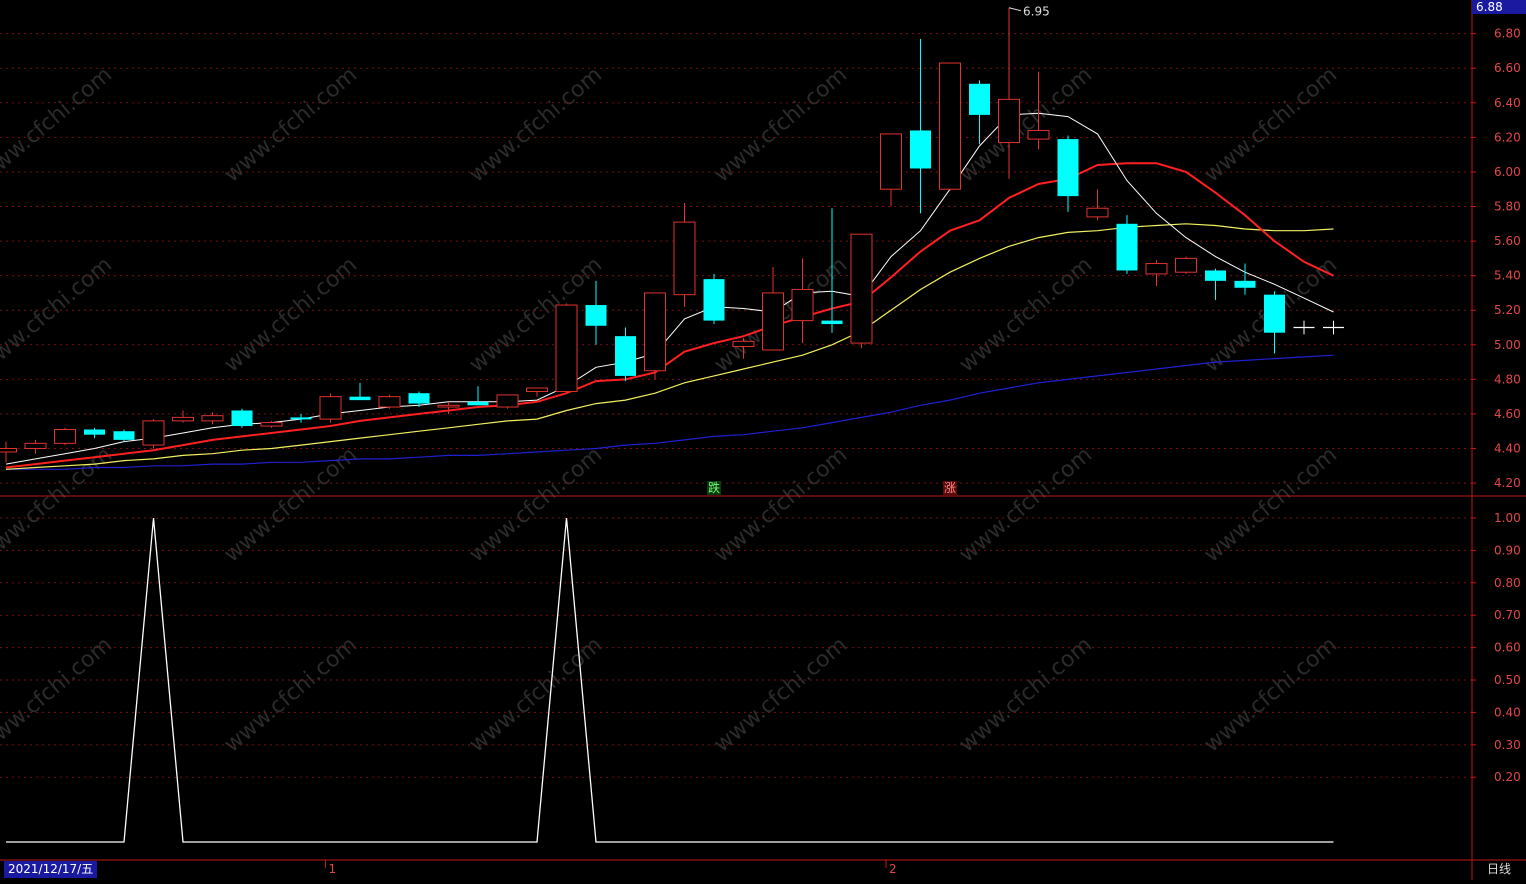 The image size is (1526, 884). Describe the element at coordinates (1507, 172) in the screenshot. I see `price-tick-label: 6.00` at that location.